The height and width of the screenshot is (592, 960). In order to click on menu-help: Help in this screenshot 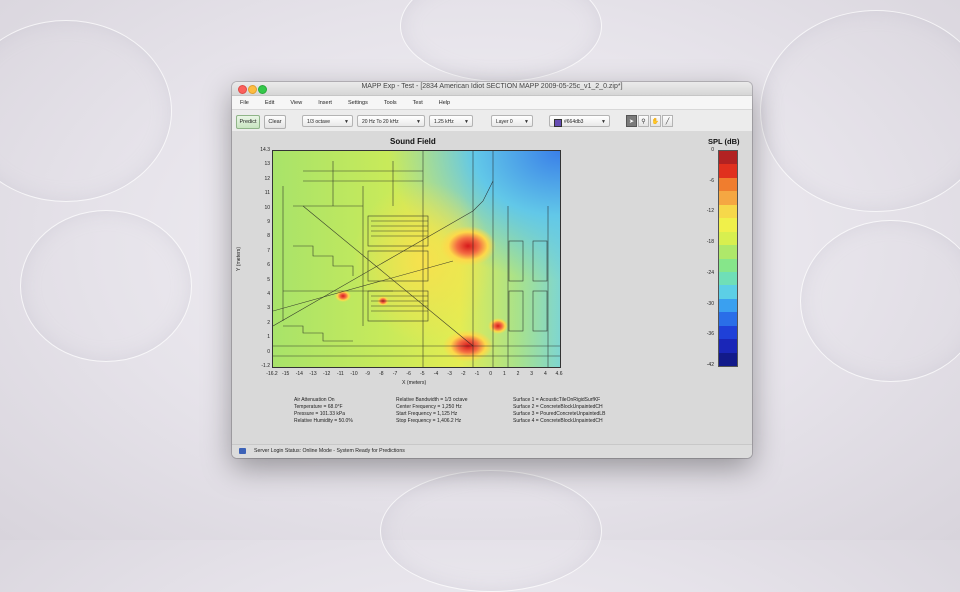, I will do `click(444, 103)`.